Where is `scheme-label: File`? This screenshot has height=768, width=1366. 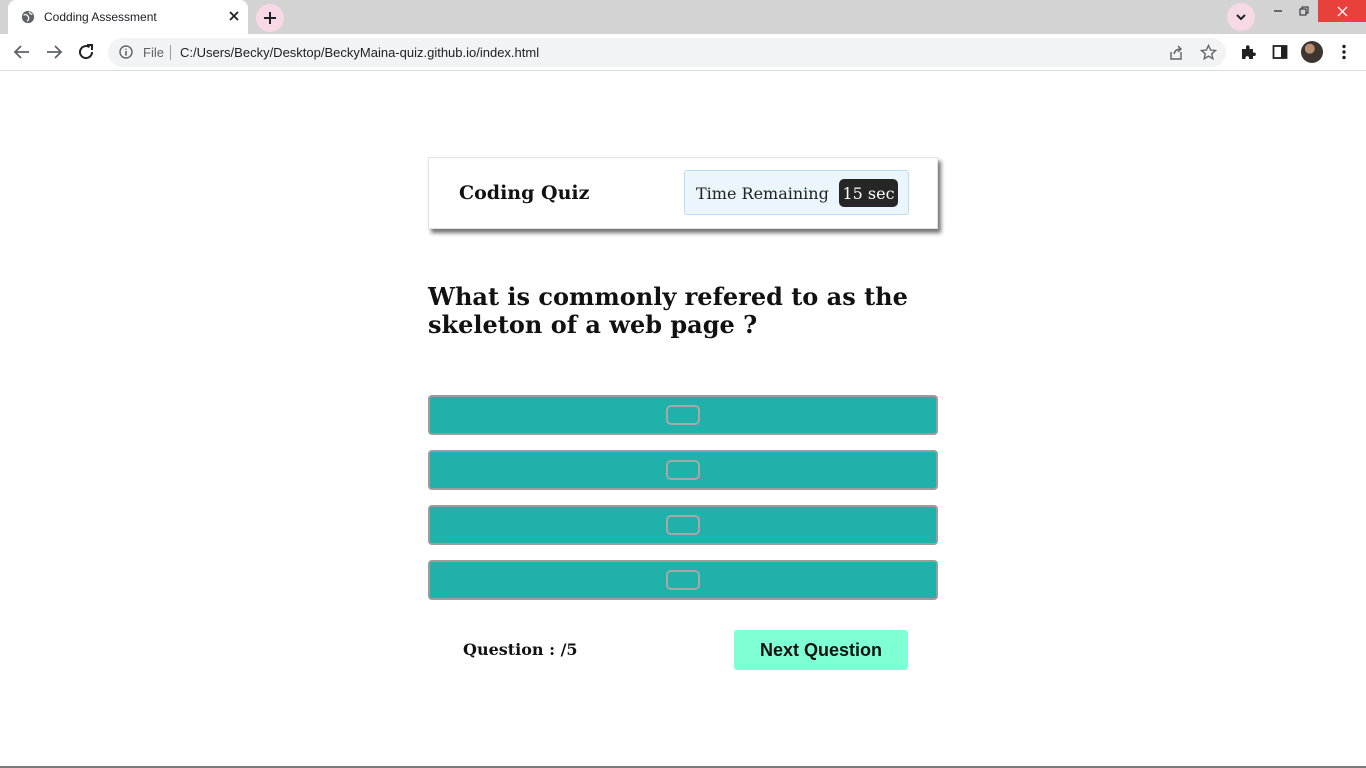
scheme-label: File is located at coordinates (153, 52).